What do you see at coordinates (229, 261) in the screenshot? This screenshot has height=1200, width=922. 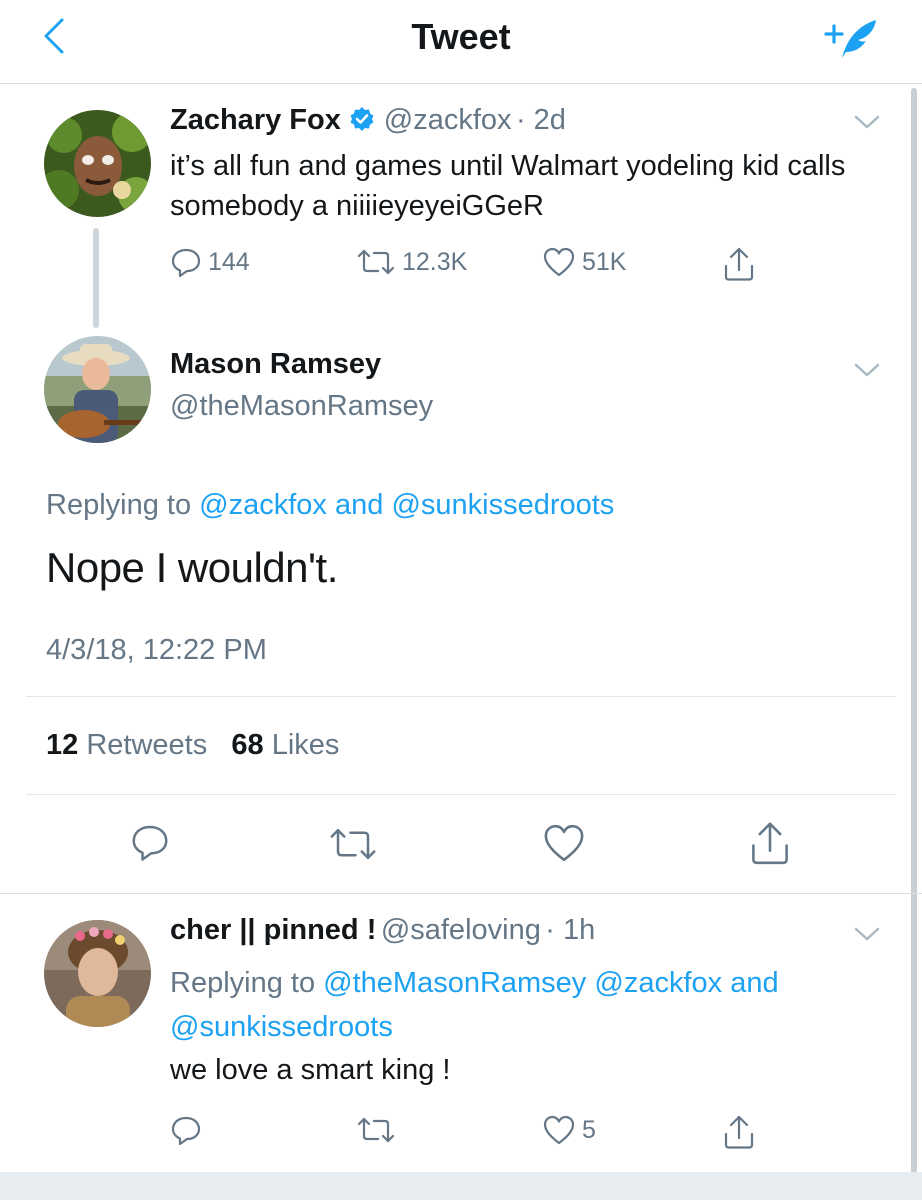 I see `reply-count: 144` at bounding box center [229, 261].